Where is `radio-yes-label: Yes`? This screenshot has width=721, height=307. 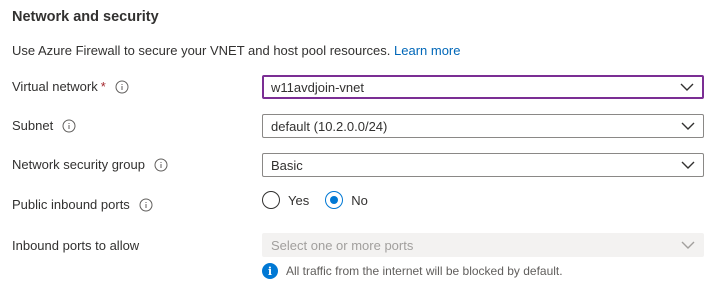
radio-yes-label: Yes is located at coordinates (298, 200).